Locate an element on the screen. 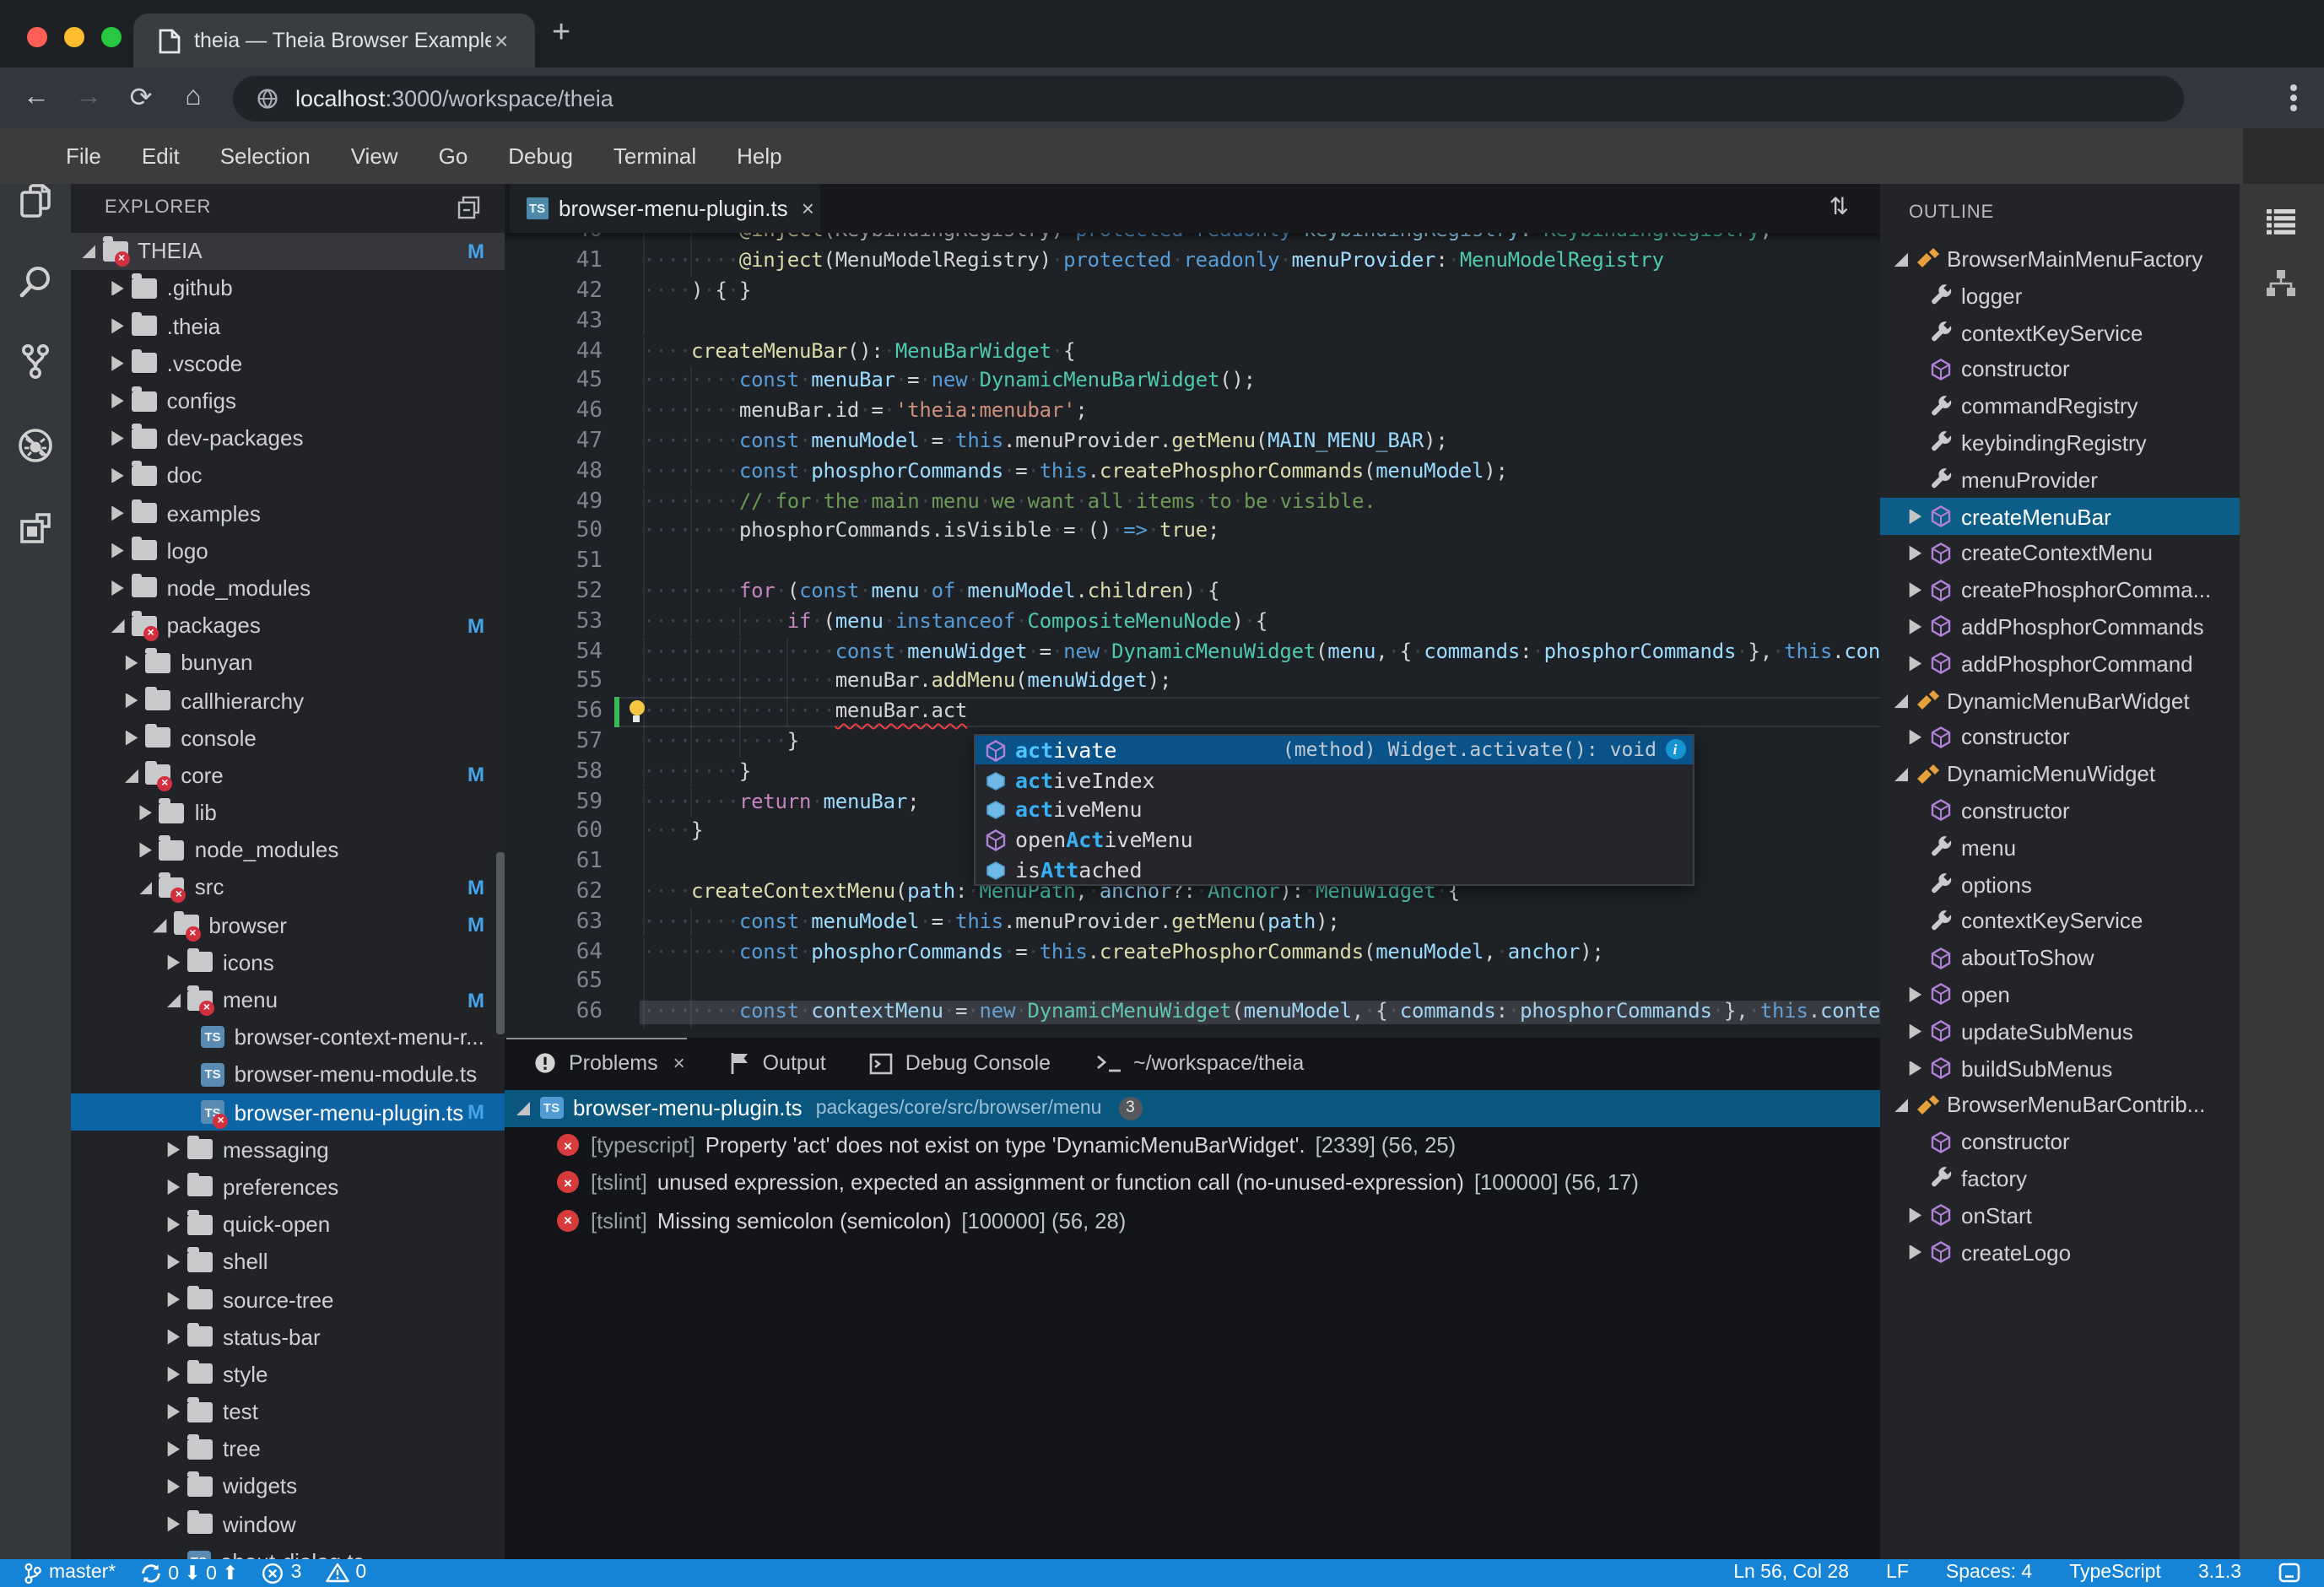  folder-item-lib: lib is located at coordinates (288, 812).